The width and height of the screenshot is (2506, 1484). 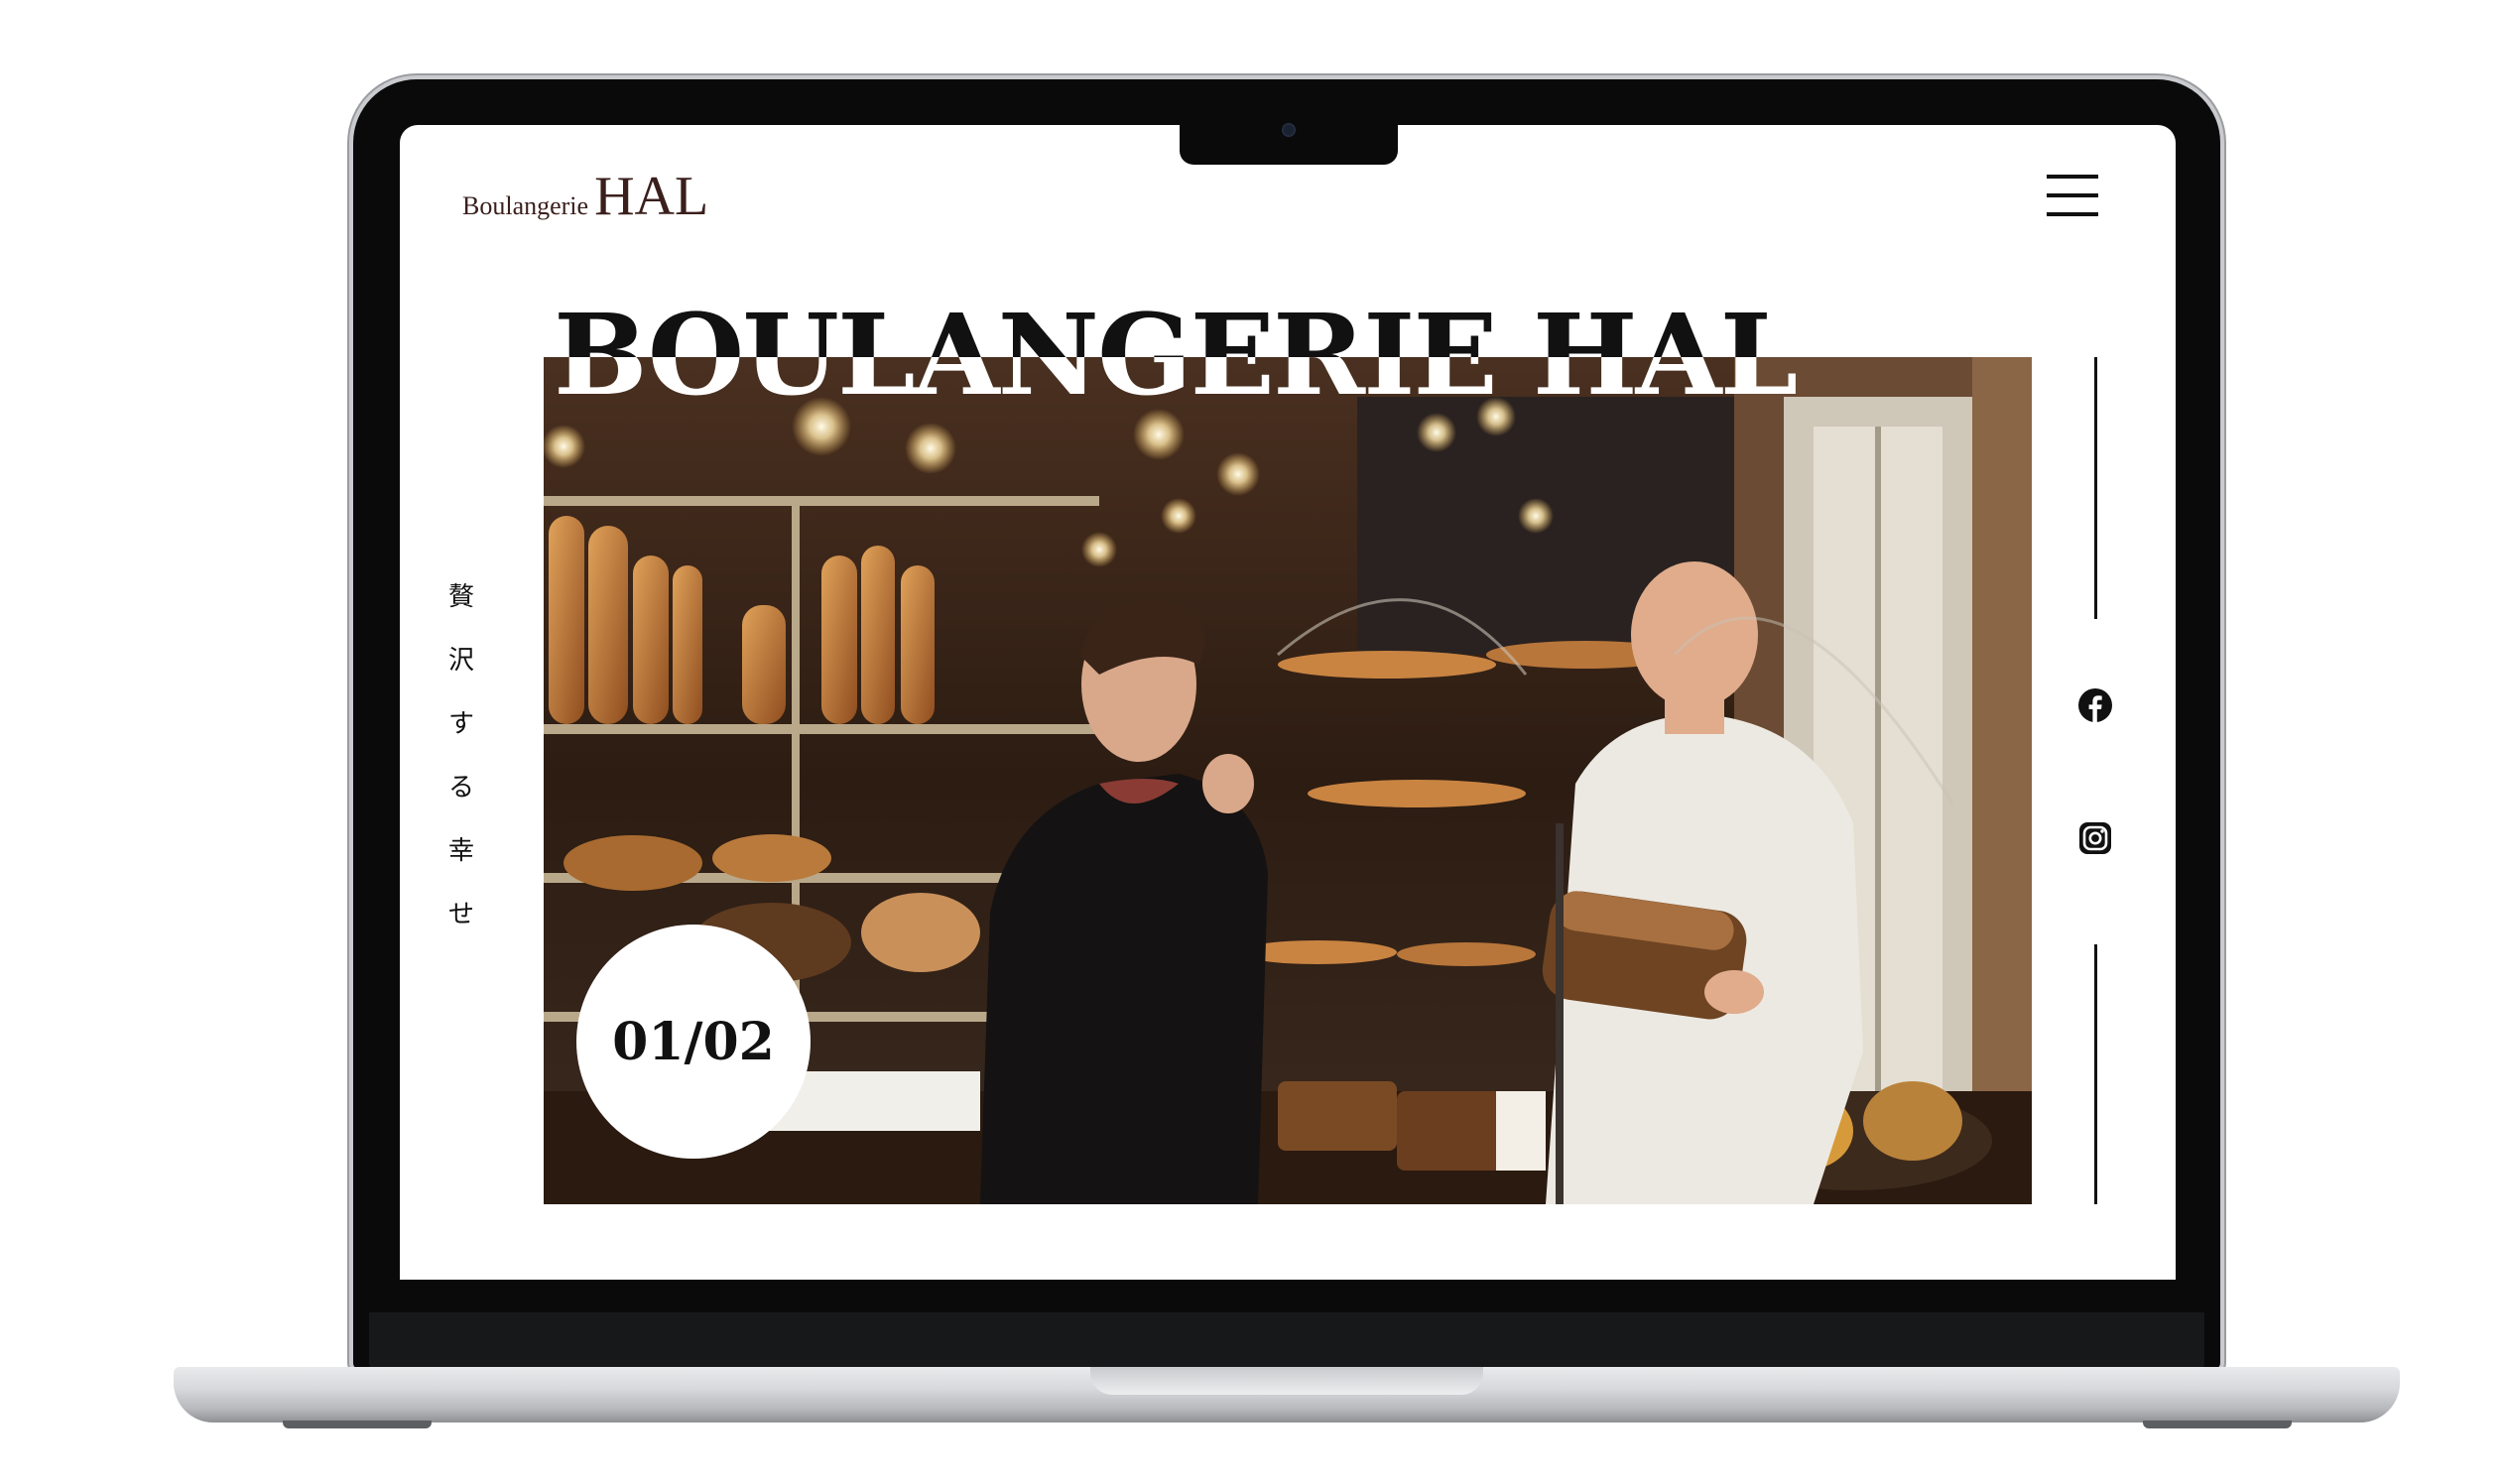 I want to click on laptop-base, so click(x=1287, y=1394).